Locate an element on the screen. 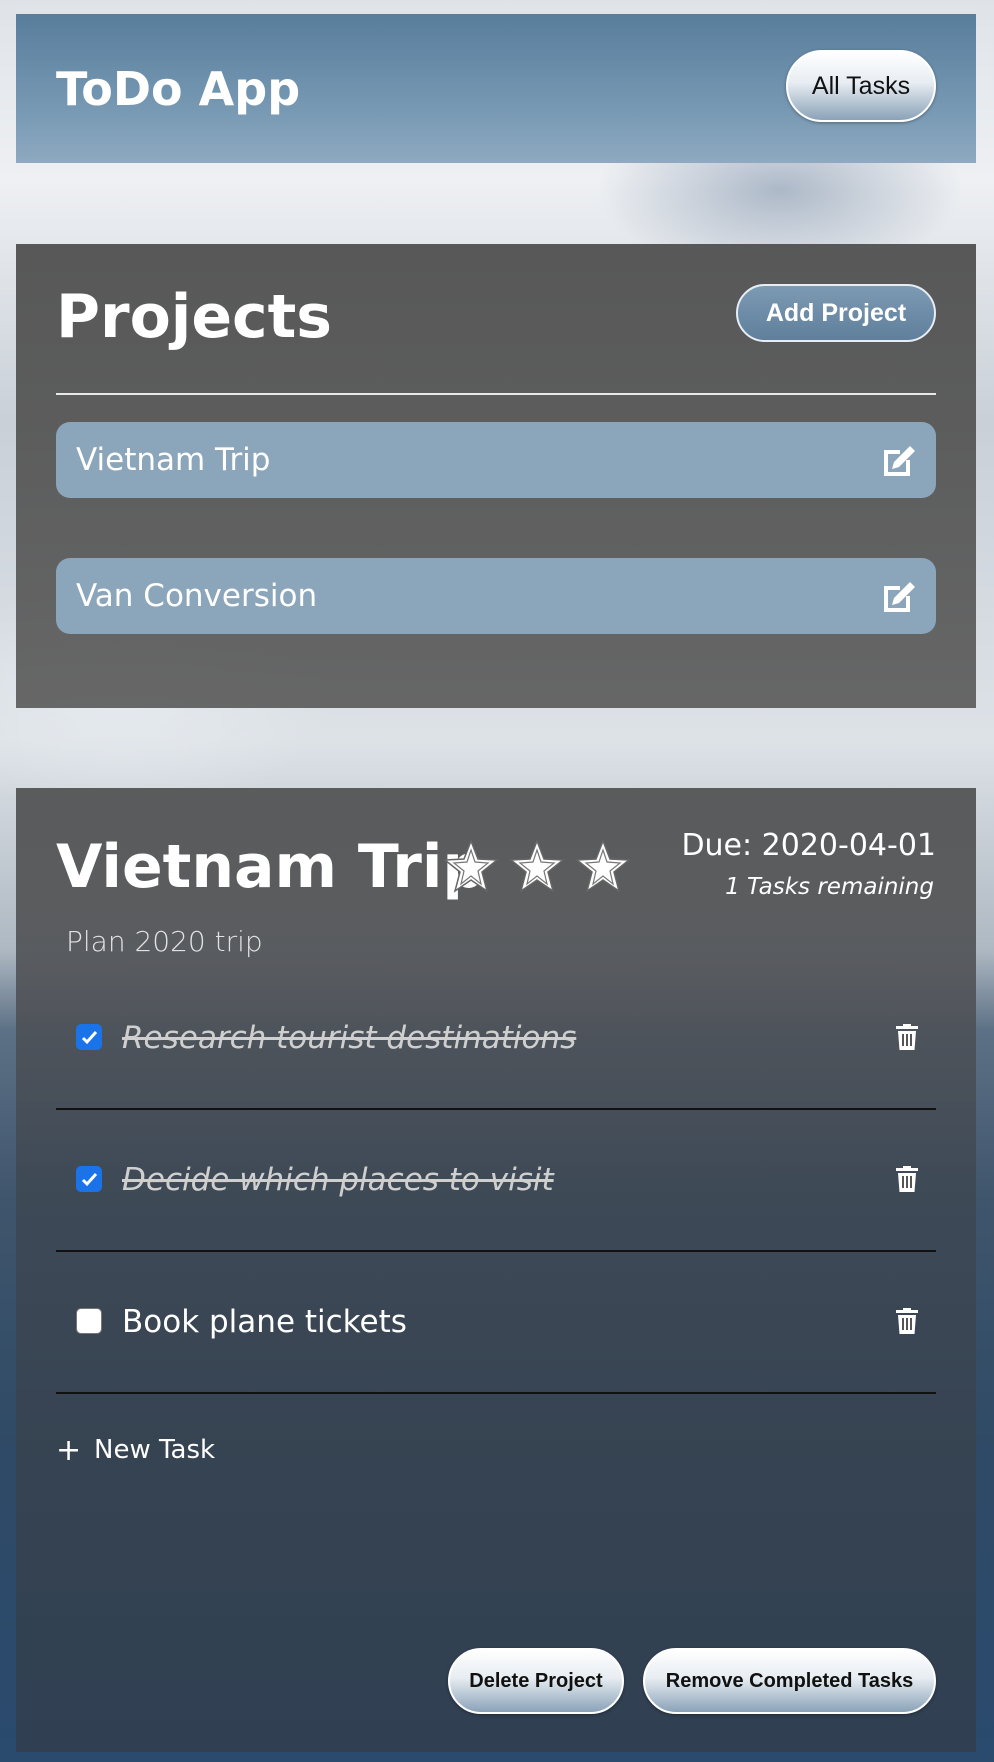 Image resolution: width=994 pixels, height=1762 pixels. project-item-label: Van Conversion is located at coordinates (197, 596).